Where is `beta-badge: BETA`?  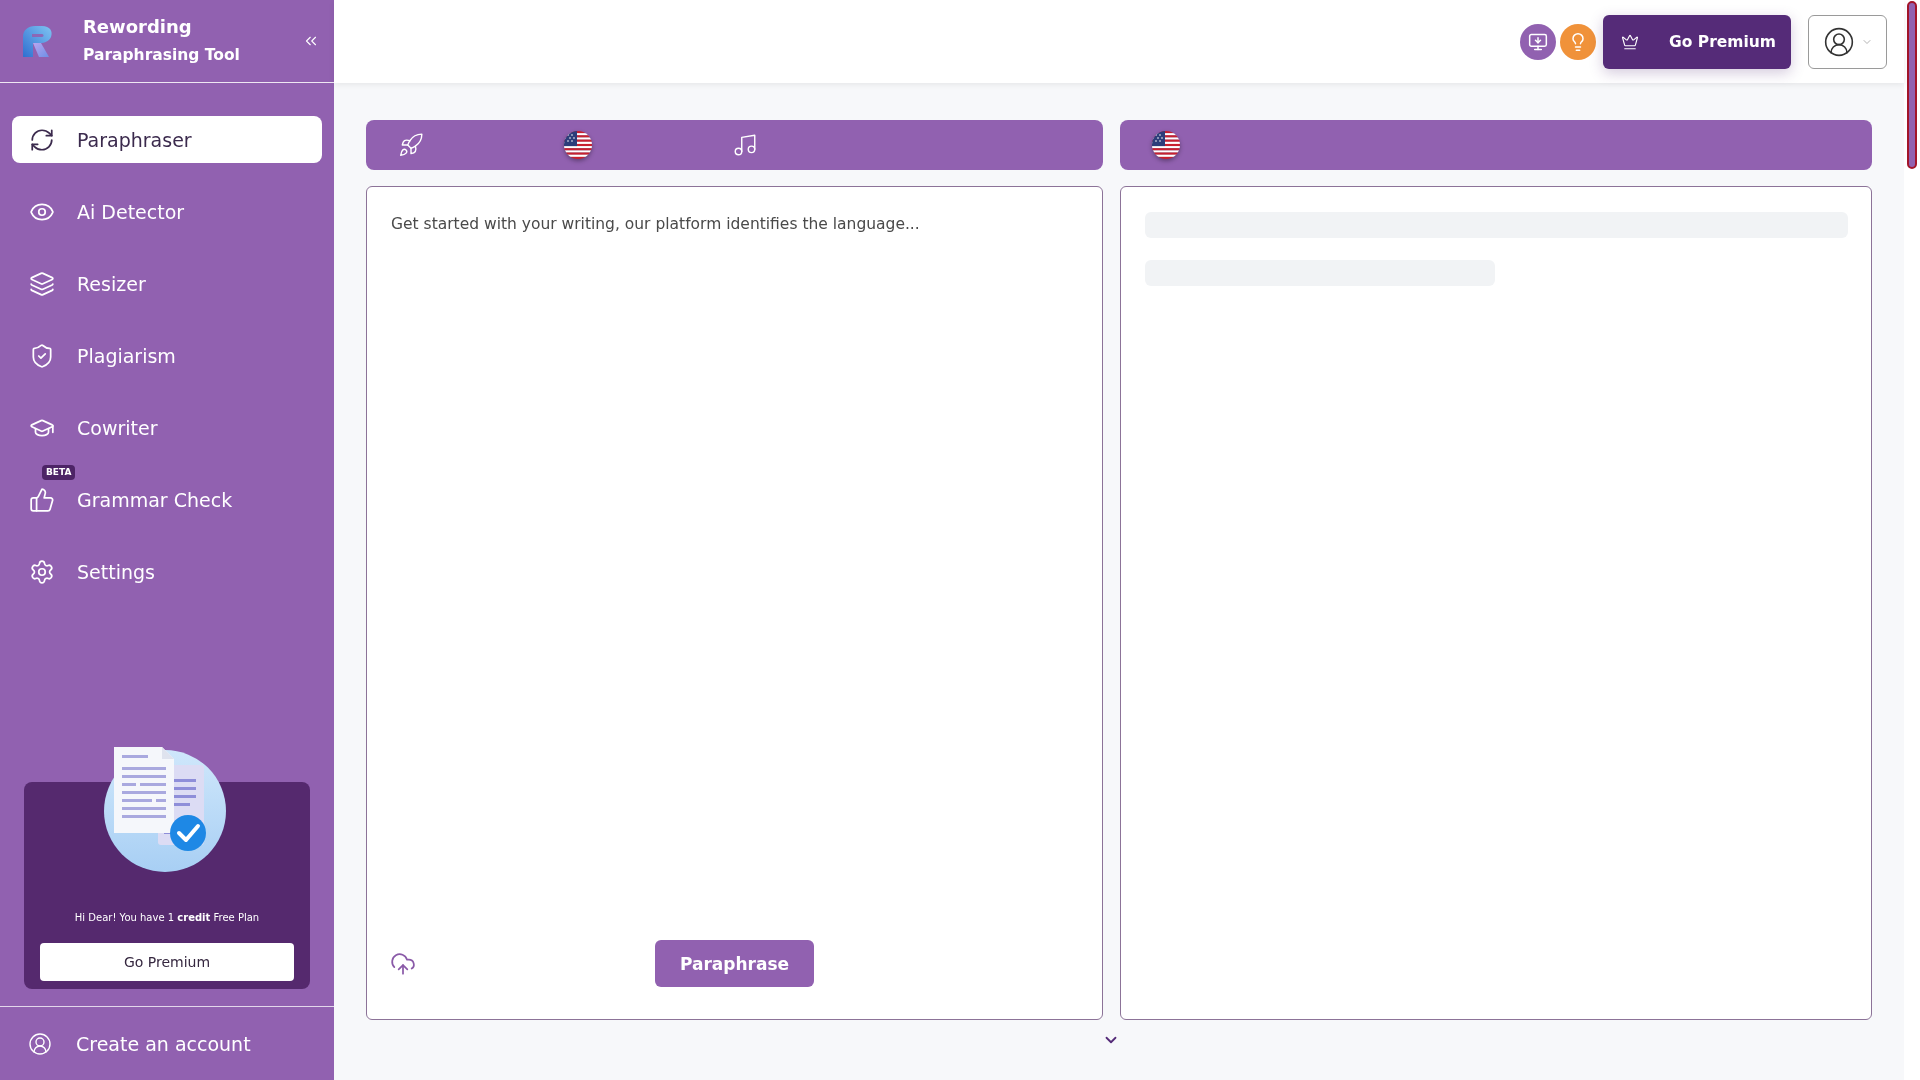 beta-badge: BETA is located at coordinates (59, 472).